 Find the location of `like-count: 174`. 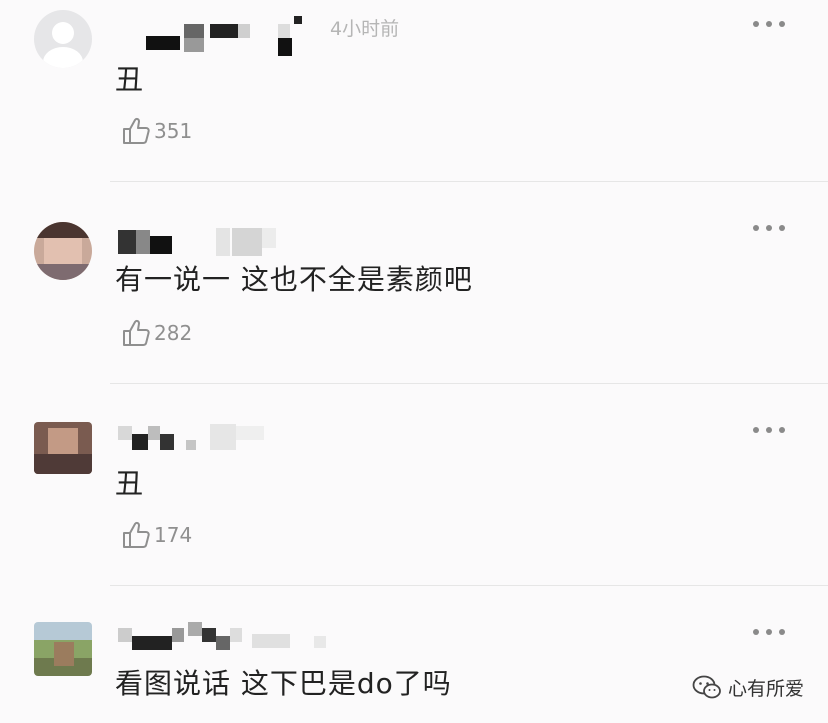

like-count: 174 is located at coordinates (173, 535).